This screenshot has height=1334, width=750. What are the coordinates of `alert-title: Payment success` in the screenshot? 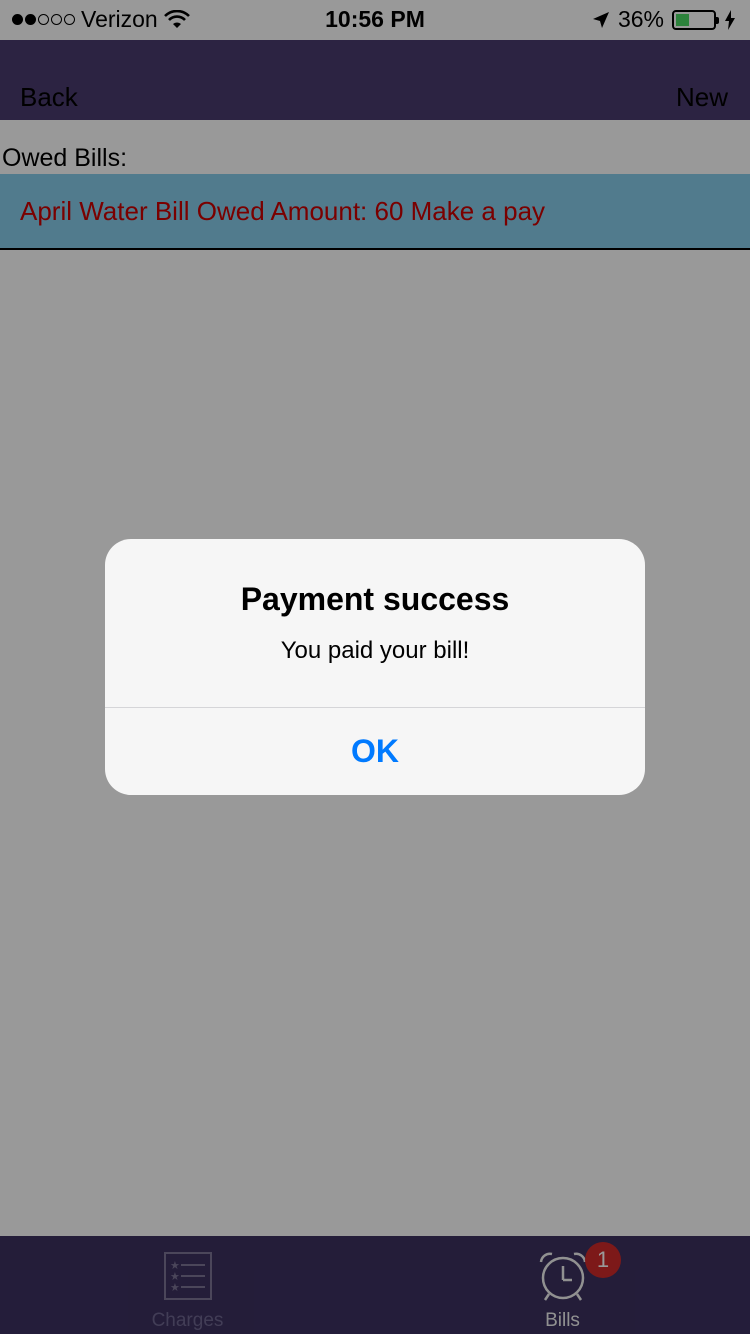 It's located at (375, 599).